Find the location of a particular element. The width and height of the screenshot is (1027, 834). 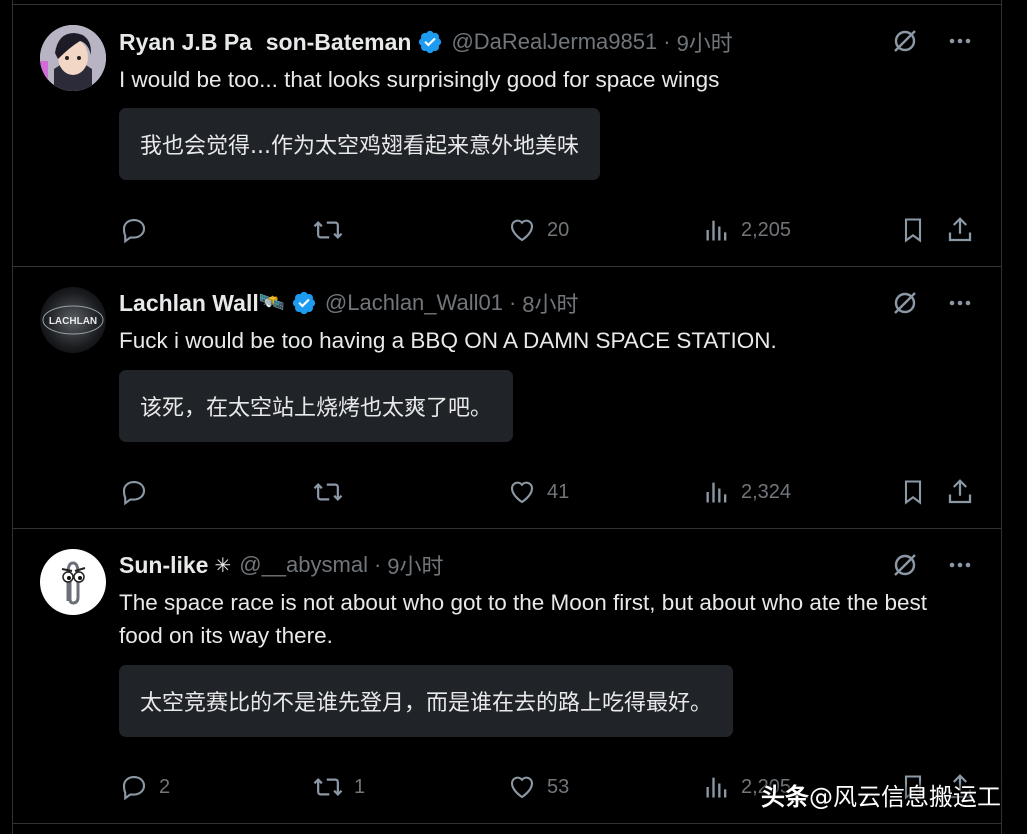

like-count: 20 is located at coordinates (558, 229).